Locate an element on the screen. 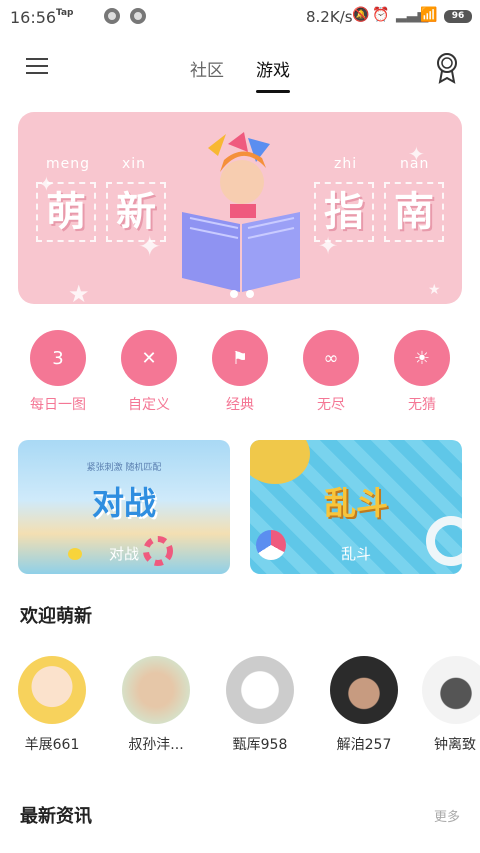 The image size is (480, 853). category-endless: ∞ 无尽 is located at coordinates (331, 372).